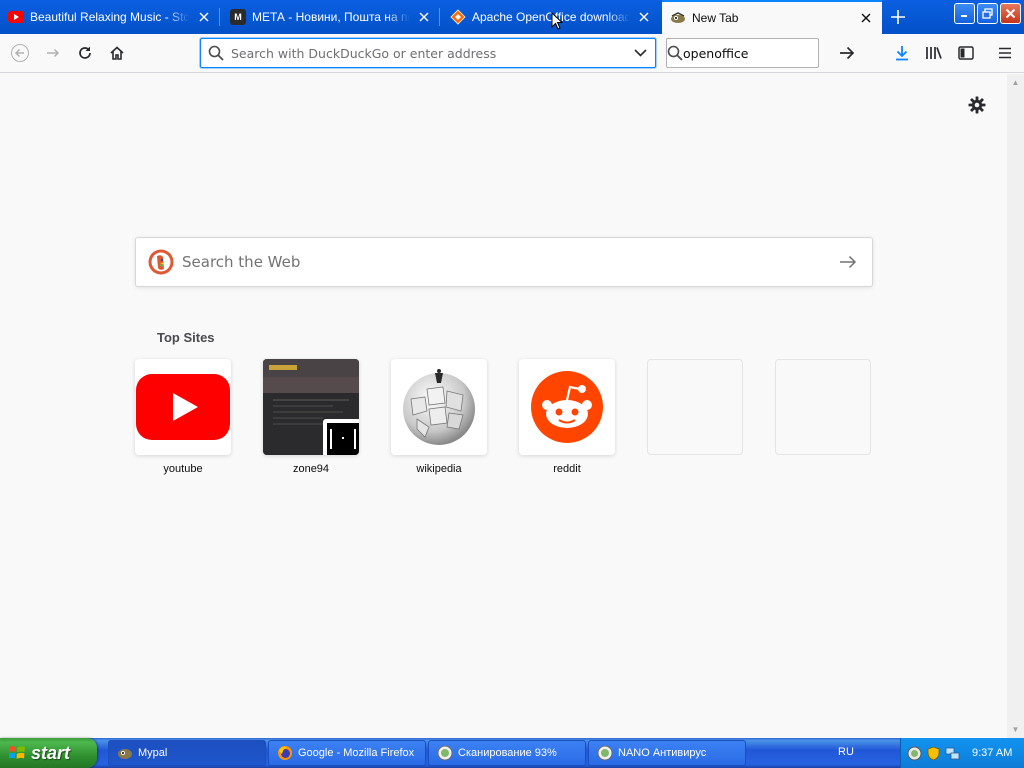 This screenshot has width=1024, height=768. Describe the element at coordinates (557, 21) in the screenshot. I see `mouse-cursor-icon` at that location.